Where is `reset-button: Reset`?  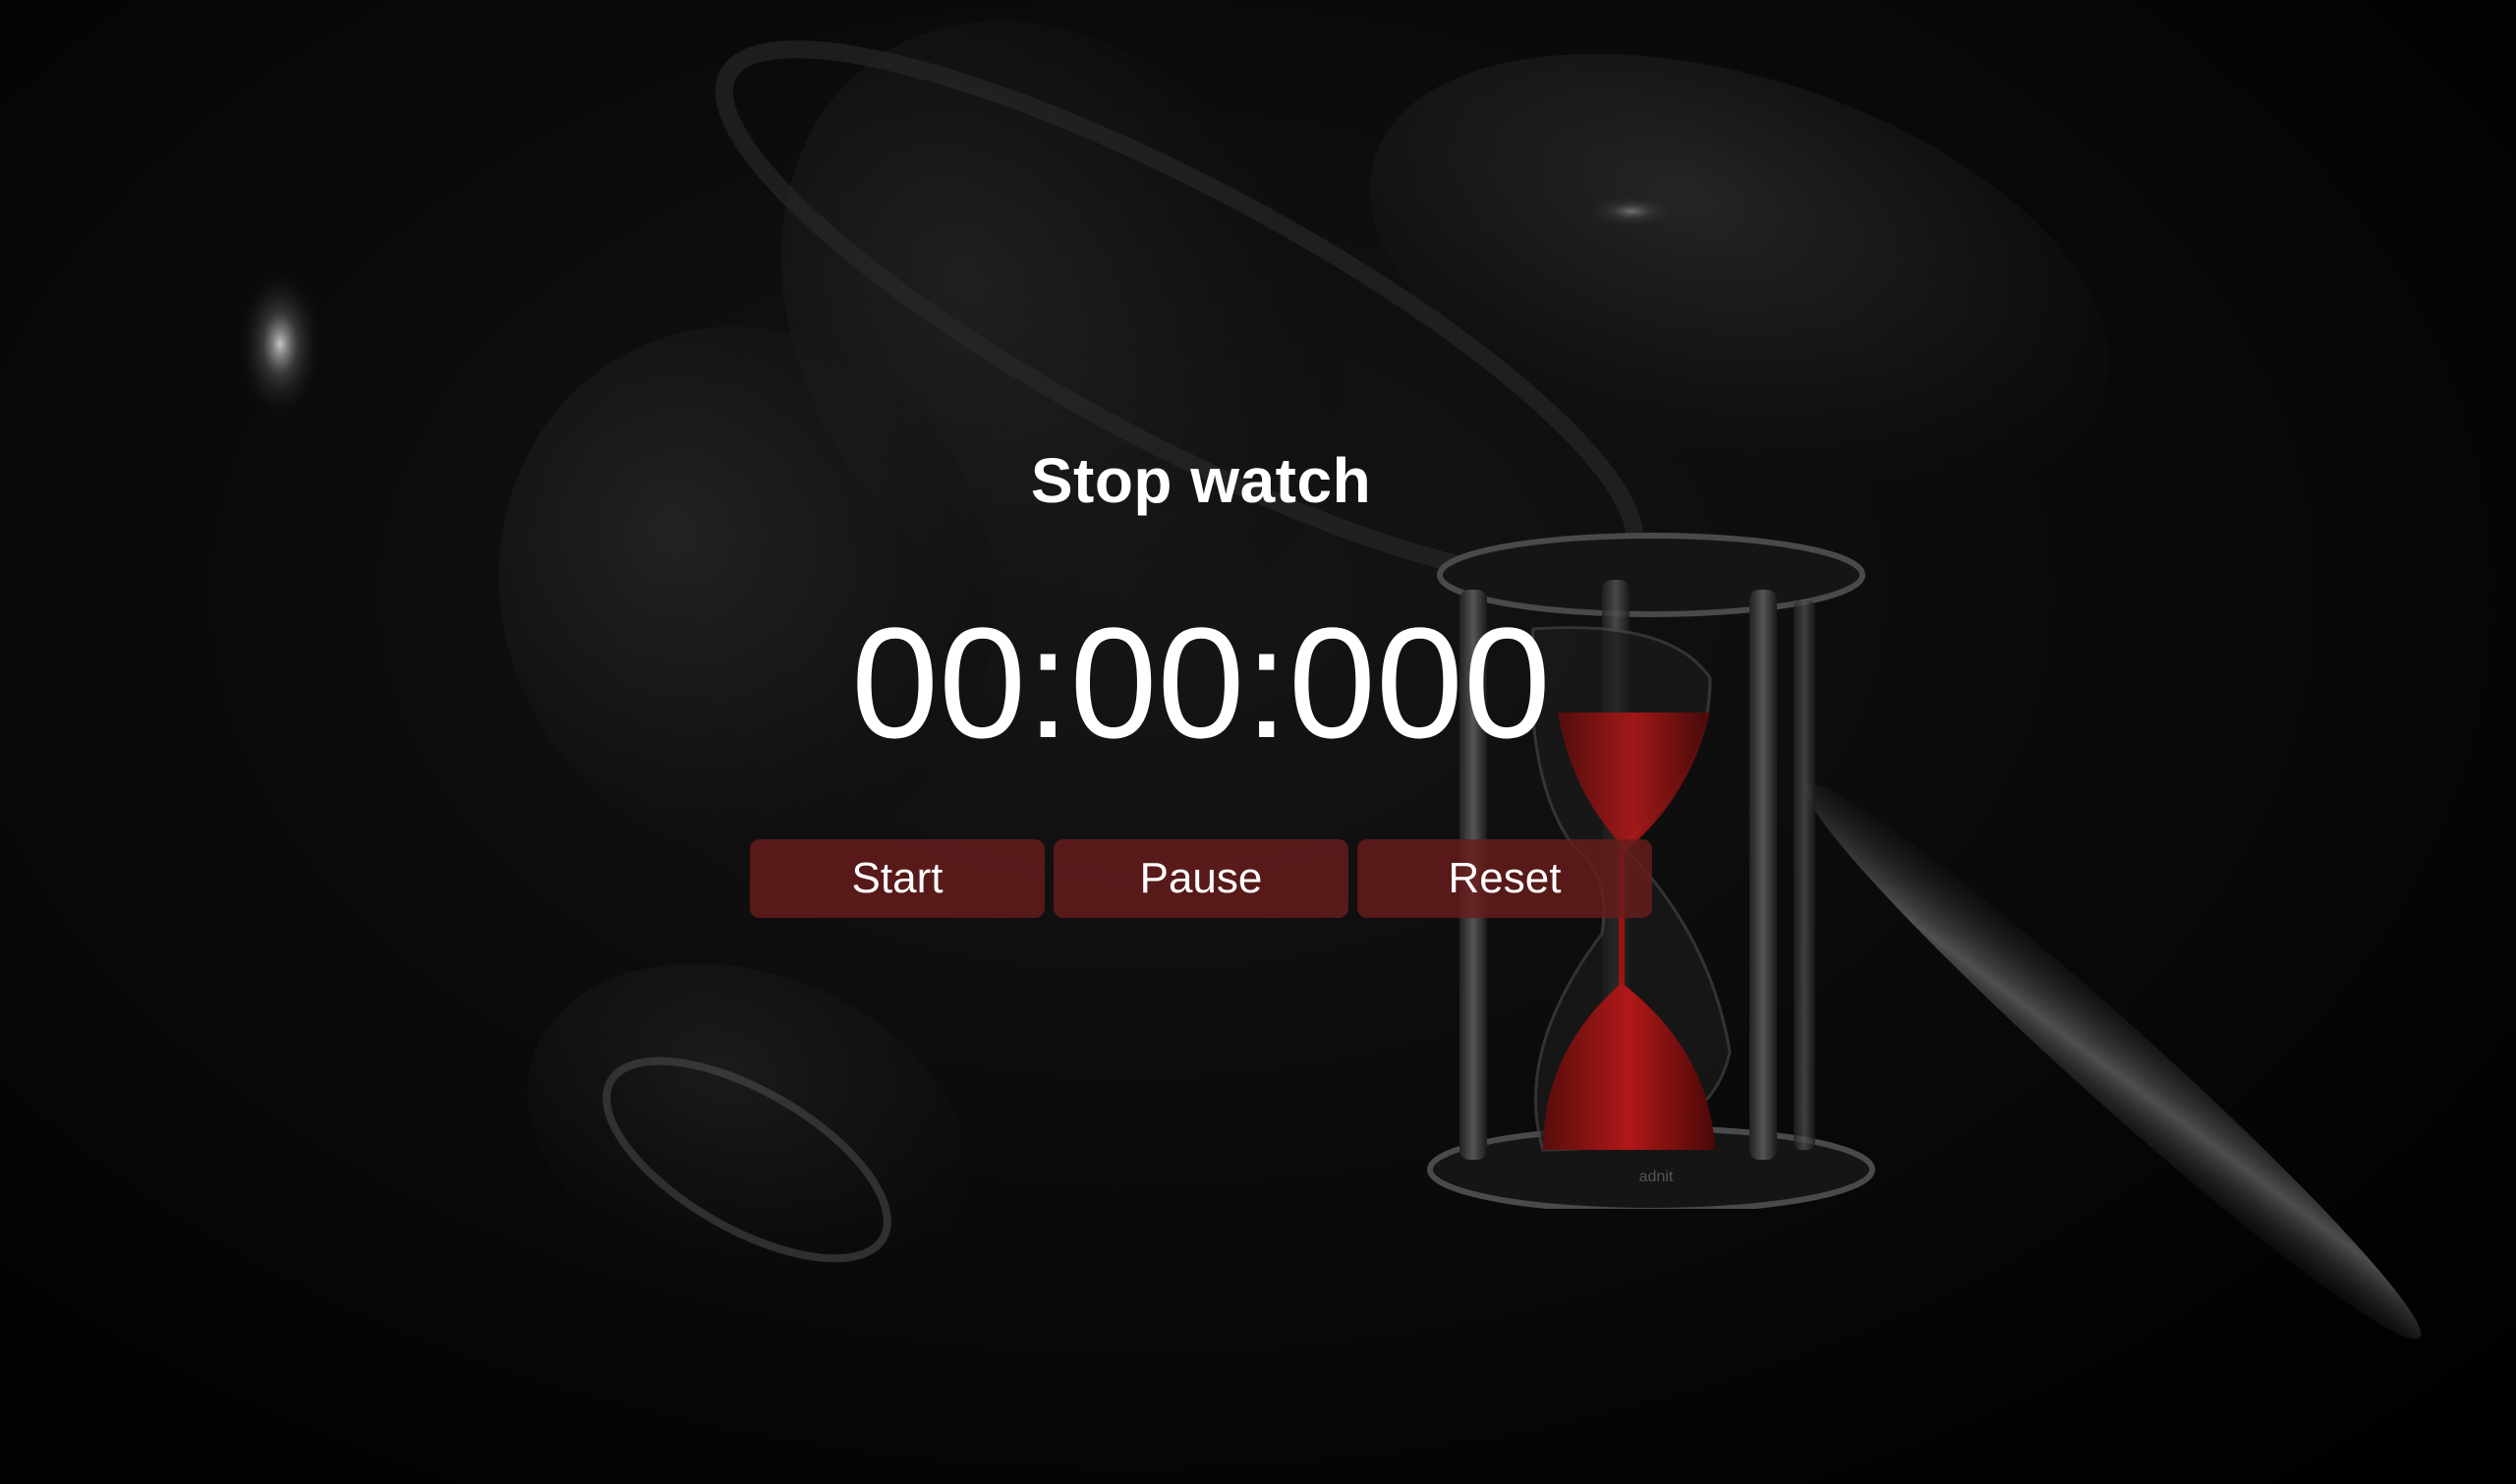
reset-button: Reset is located at coordinates (1504, 878).